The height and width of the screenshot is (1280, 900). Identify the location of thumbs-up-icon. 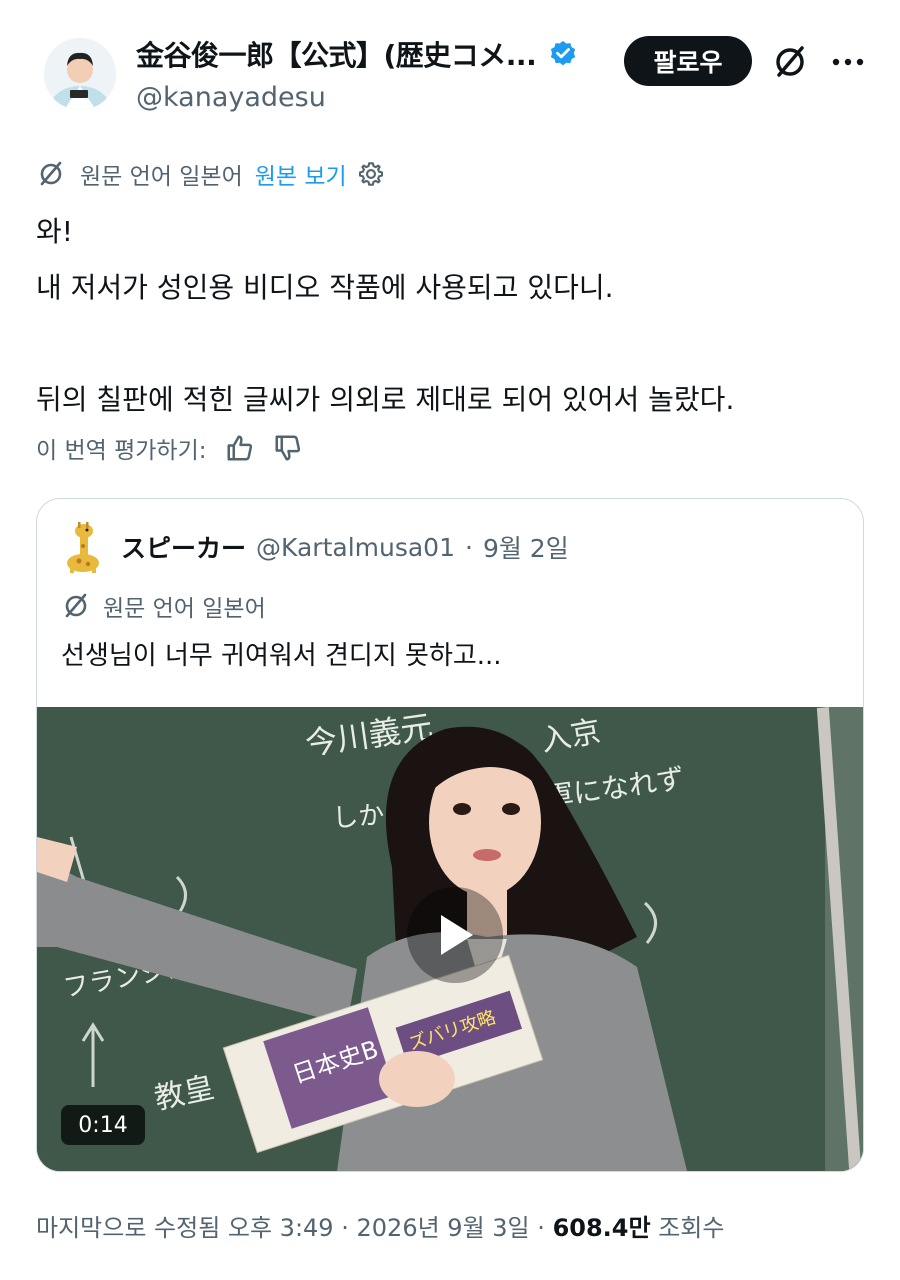
(240, 448).